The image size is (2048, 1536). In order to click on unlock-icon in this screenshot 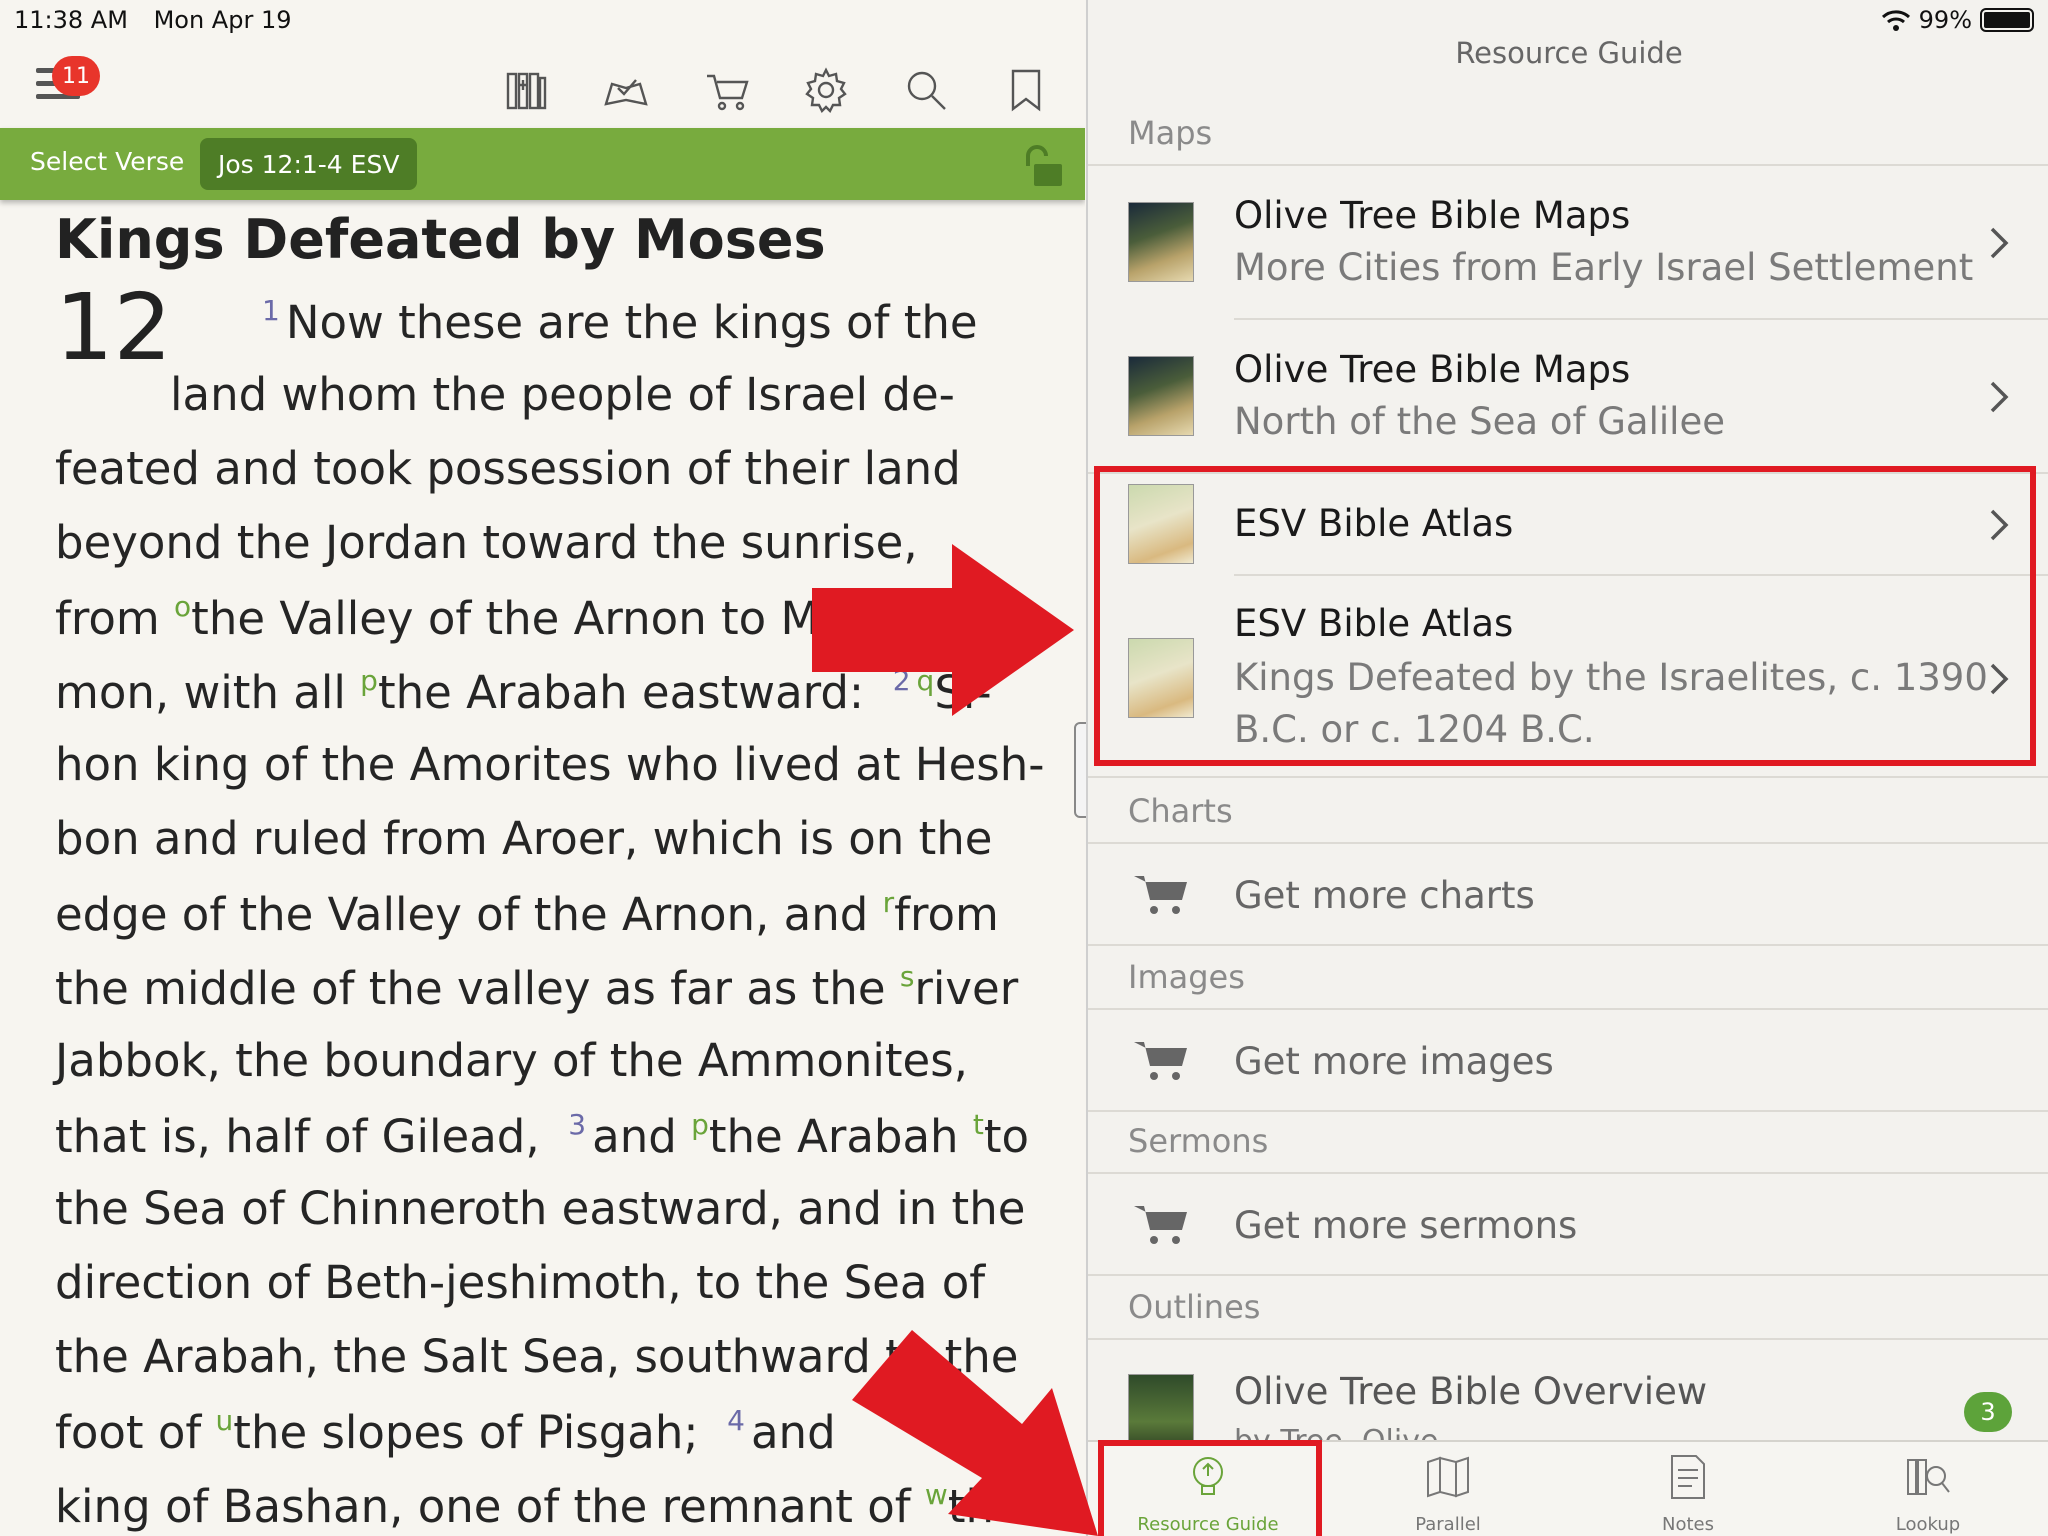, I will do `click(1041, 167)`.